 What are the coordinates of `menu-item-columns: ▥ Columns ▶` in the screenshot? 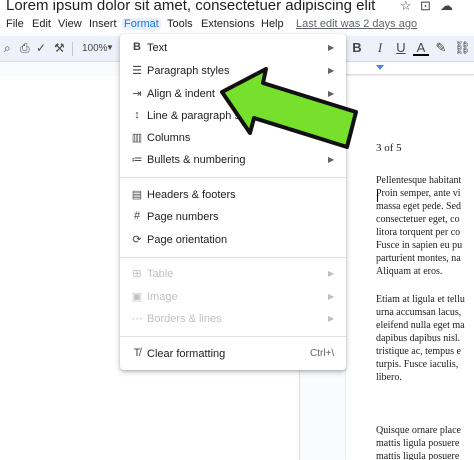 It's located at (233, 139).